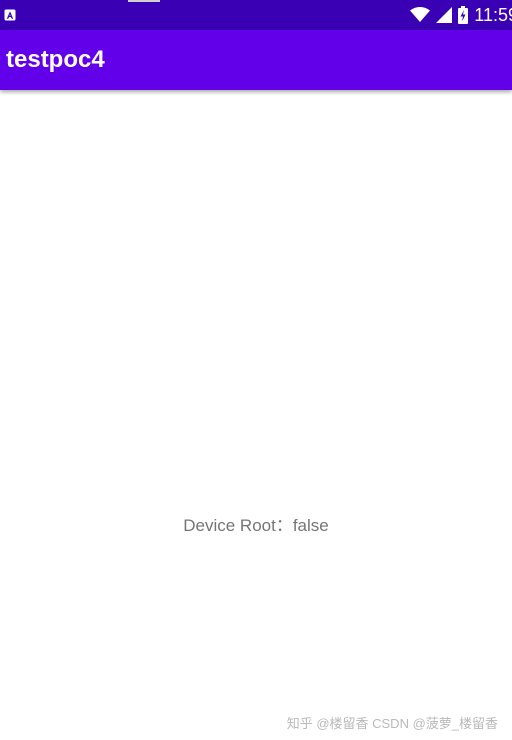 The image size is (512, 740). What do you see at coordinates (392, 723) in the screenshot?
I see `watermark: 知乎 @楼留香 CSDN @菠萝_楼留香` at bounding box center [392, 723].